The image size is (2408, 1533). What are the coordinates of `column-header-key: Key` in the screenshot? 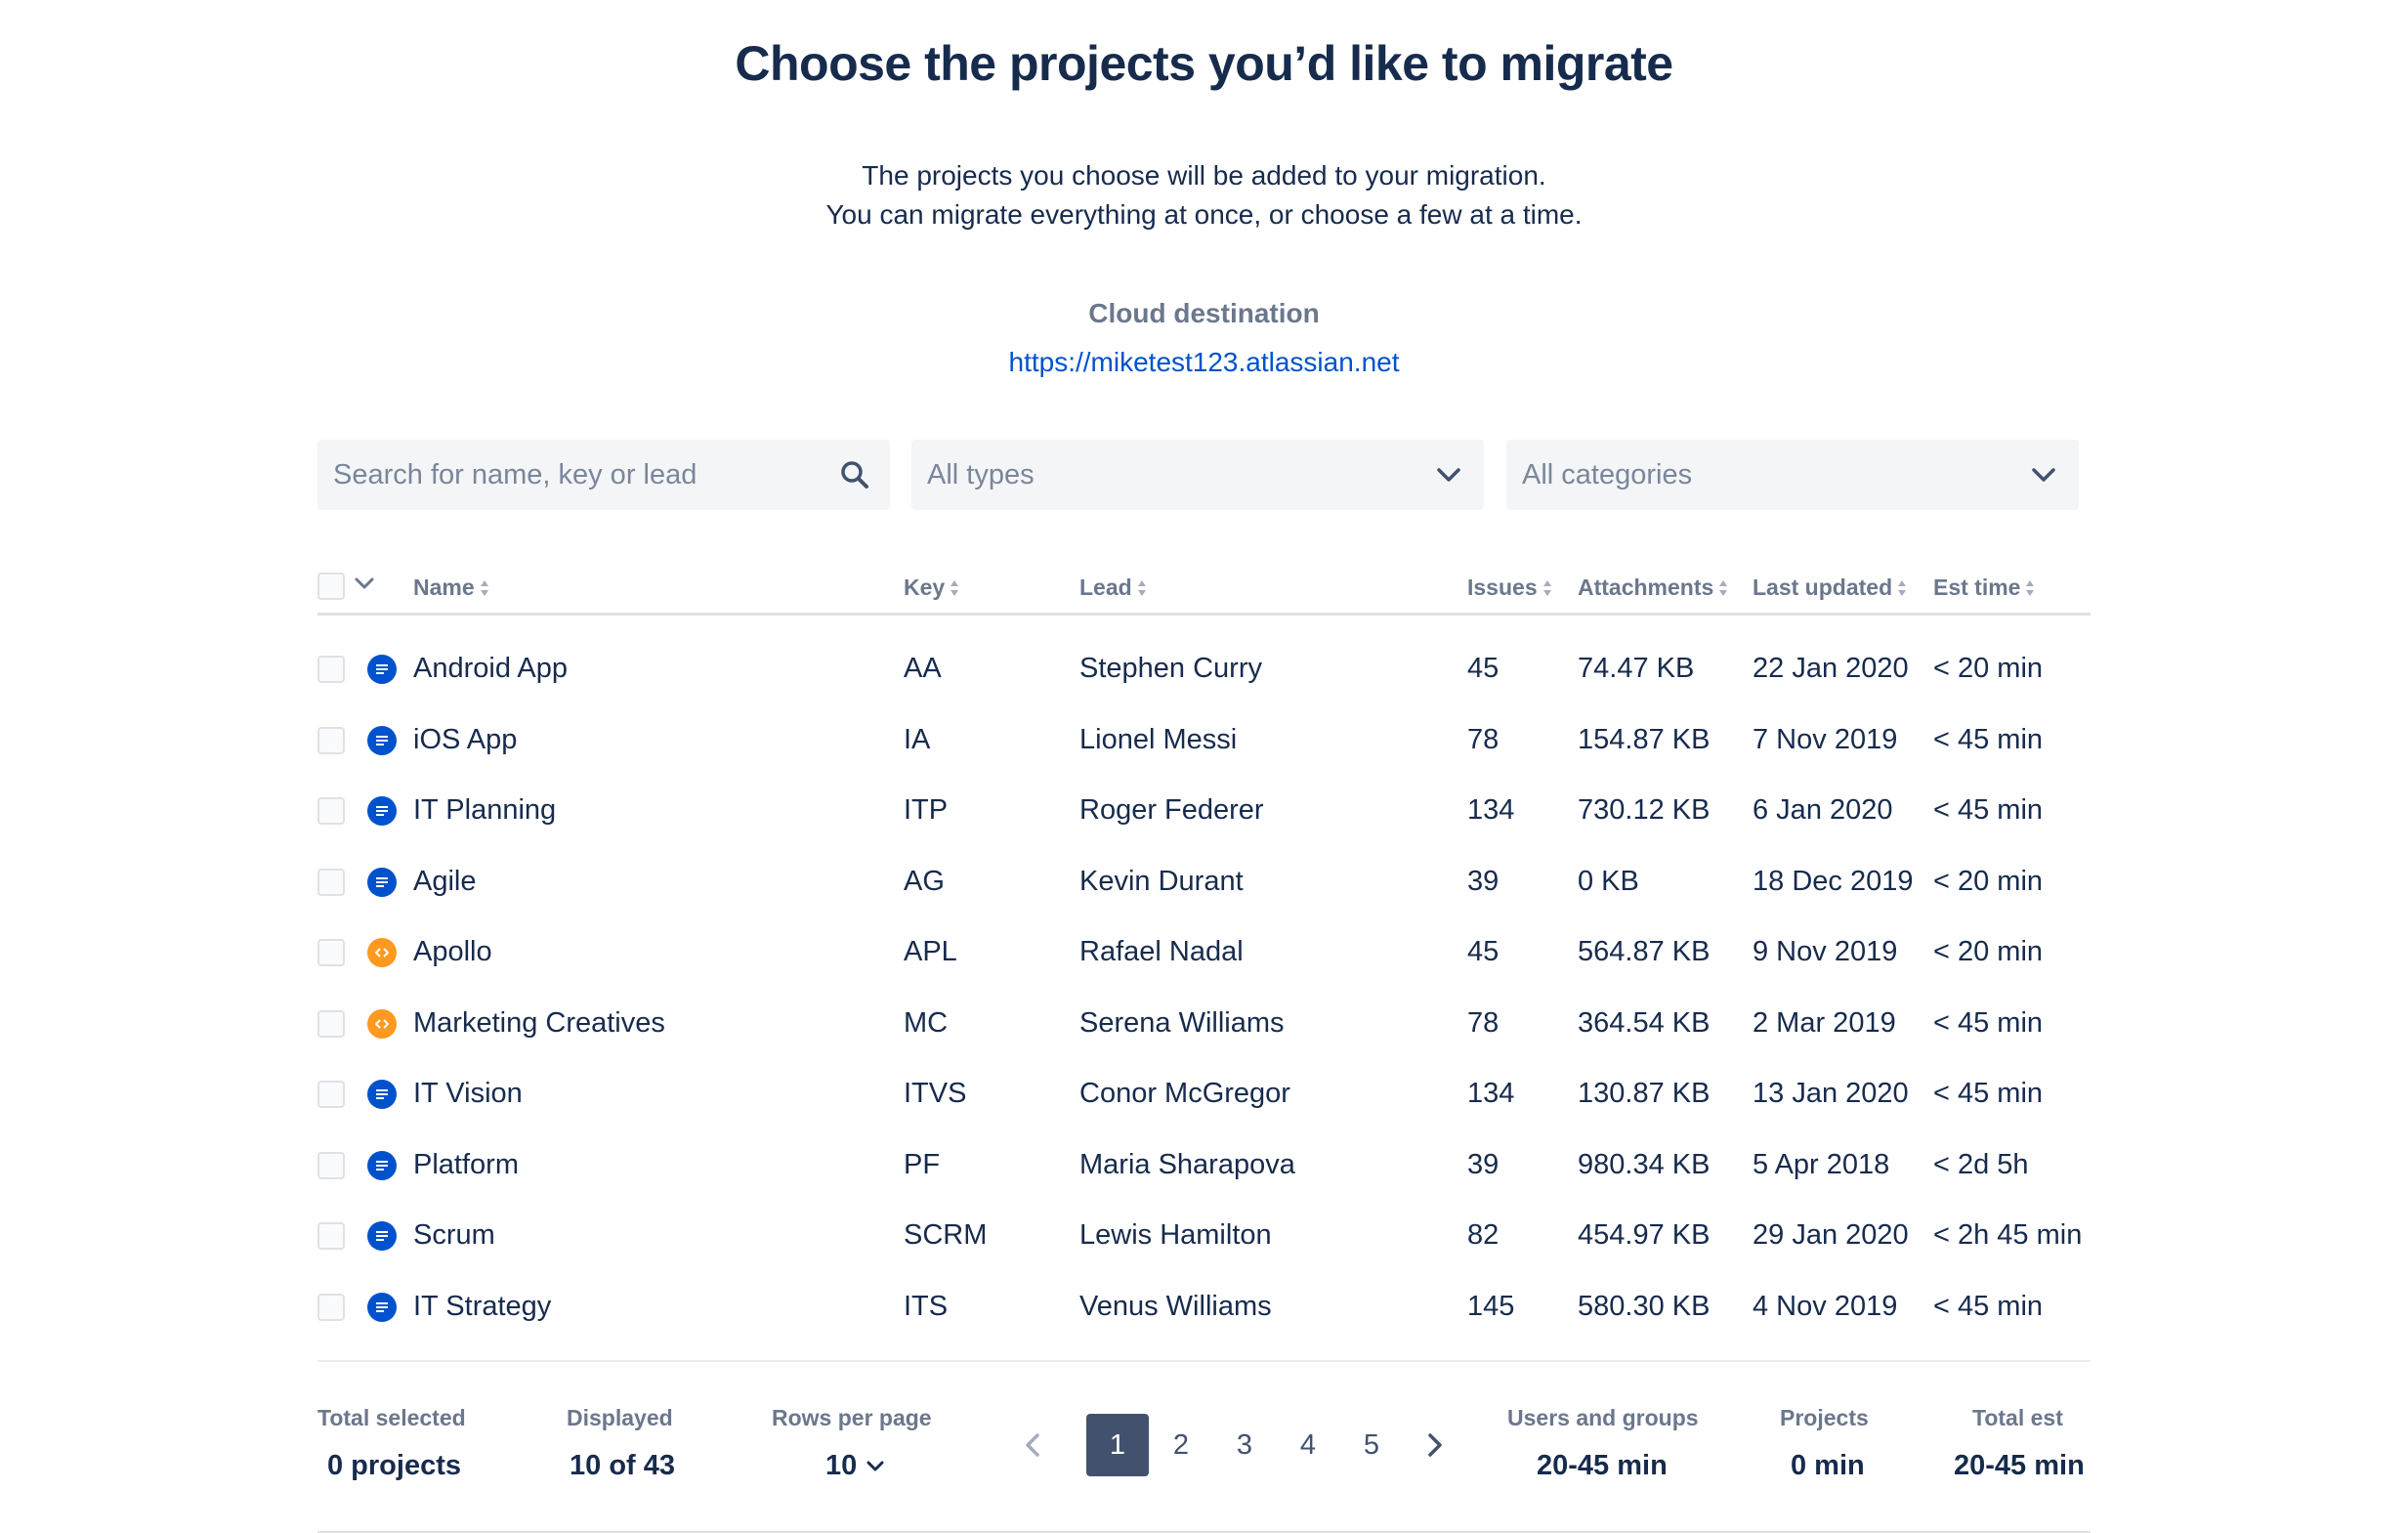 It's located at (931, 588).